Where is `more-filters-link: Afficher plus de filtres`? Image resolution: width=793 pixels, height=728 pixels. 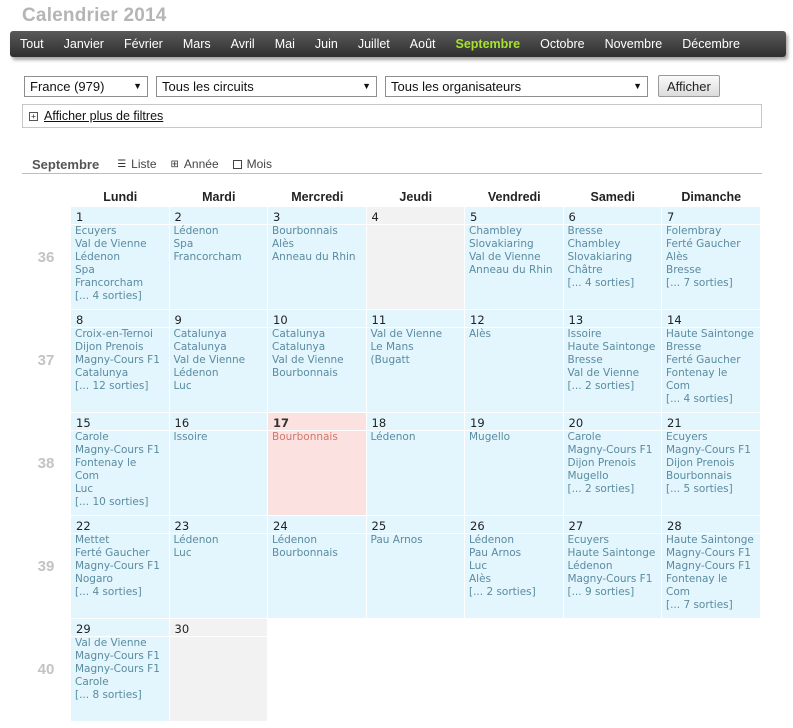
more-filters-link: Afficher plus de filtres is located at coordinates (103, 116).